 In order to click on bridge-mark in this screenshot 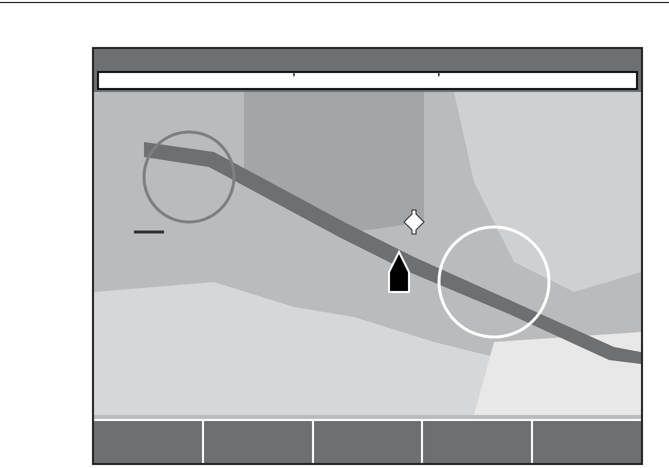, I will do `click(149, 232)`.